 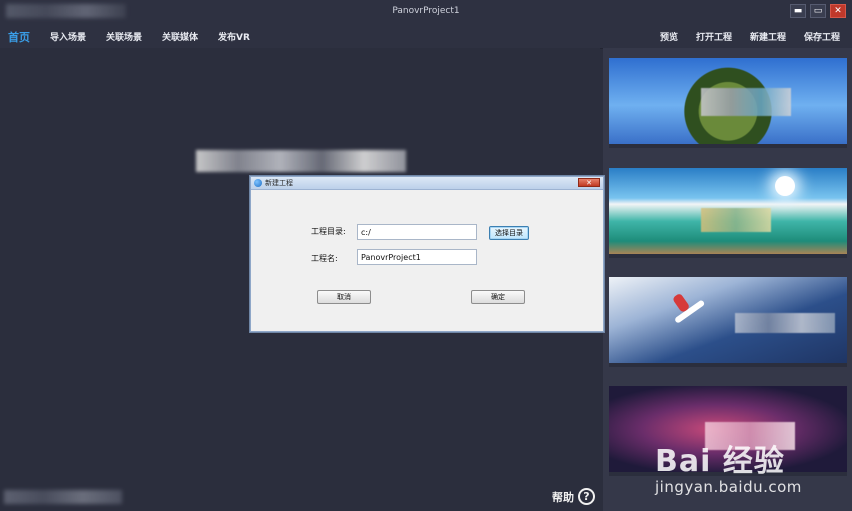 I want to click on cancel-button: 取消, so click(x=344, y=297).